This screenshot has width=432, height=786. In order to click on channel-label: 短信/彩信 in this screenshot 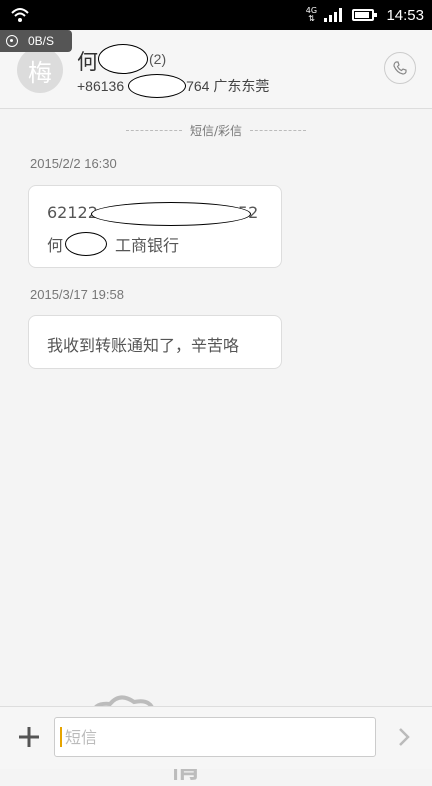, I will do `click(216, 130)`.